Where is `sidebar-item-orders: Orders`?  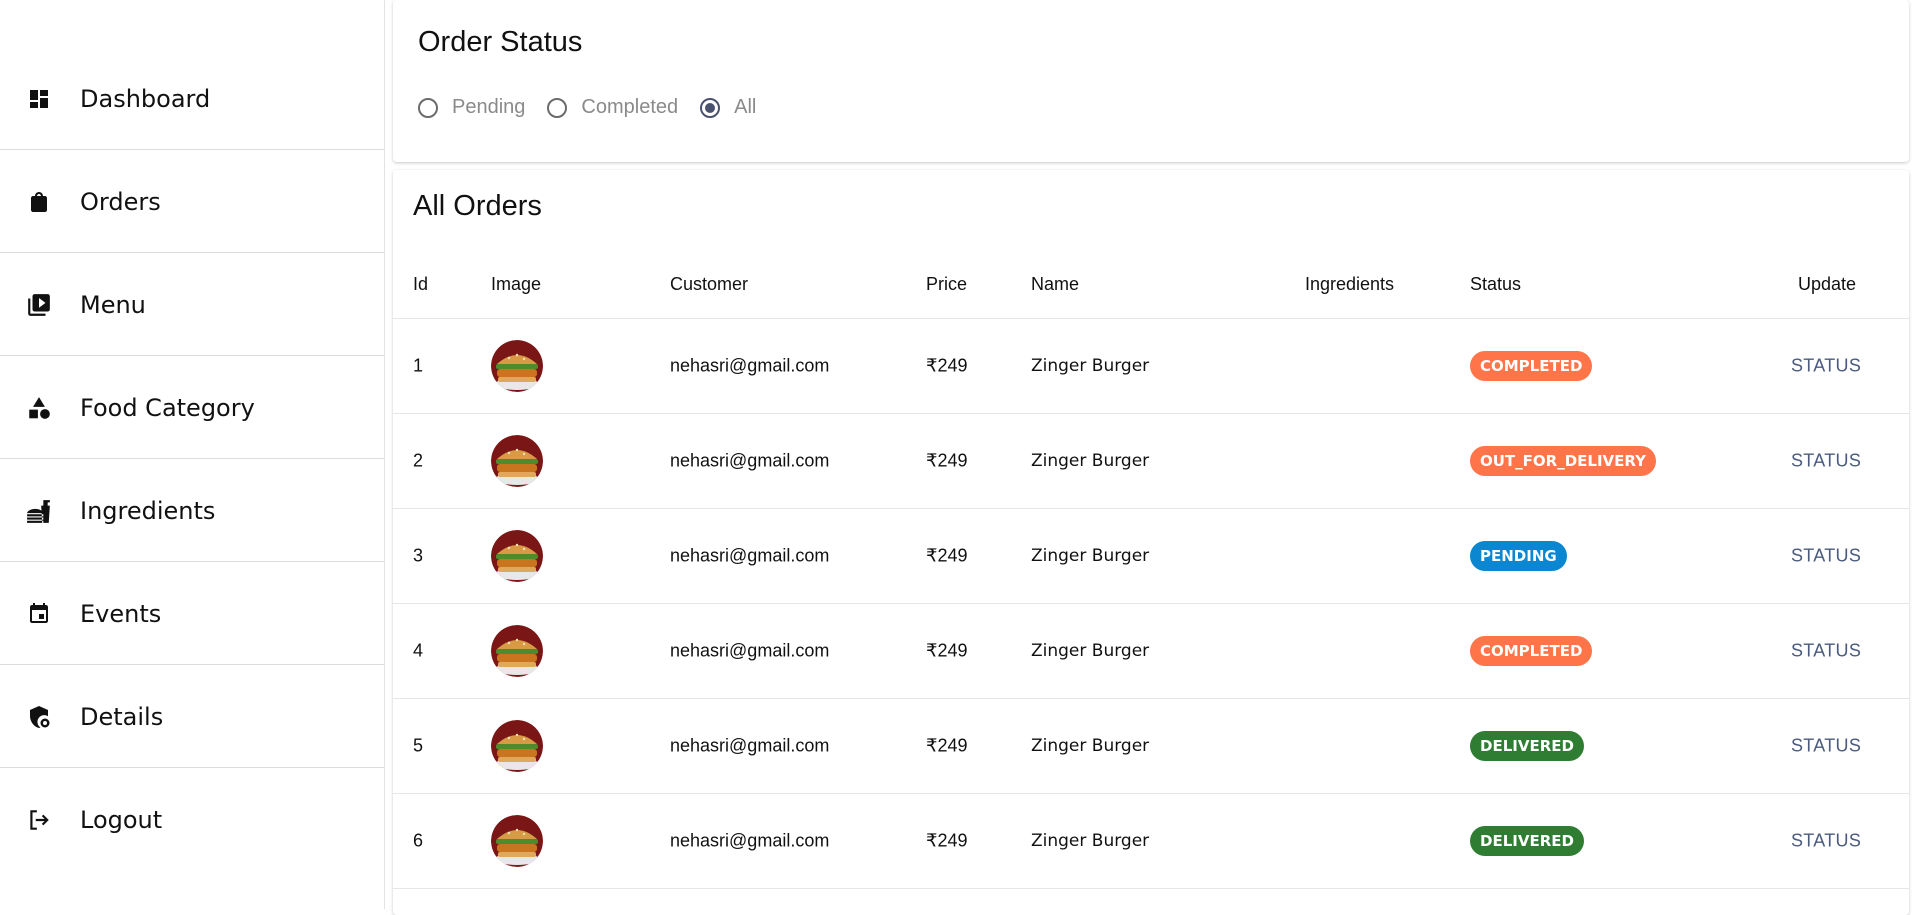 sidebar-item-orders: Orders is located at coordinates (192, 202).